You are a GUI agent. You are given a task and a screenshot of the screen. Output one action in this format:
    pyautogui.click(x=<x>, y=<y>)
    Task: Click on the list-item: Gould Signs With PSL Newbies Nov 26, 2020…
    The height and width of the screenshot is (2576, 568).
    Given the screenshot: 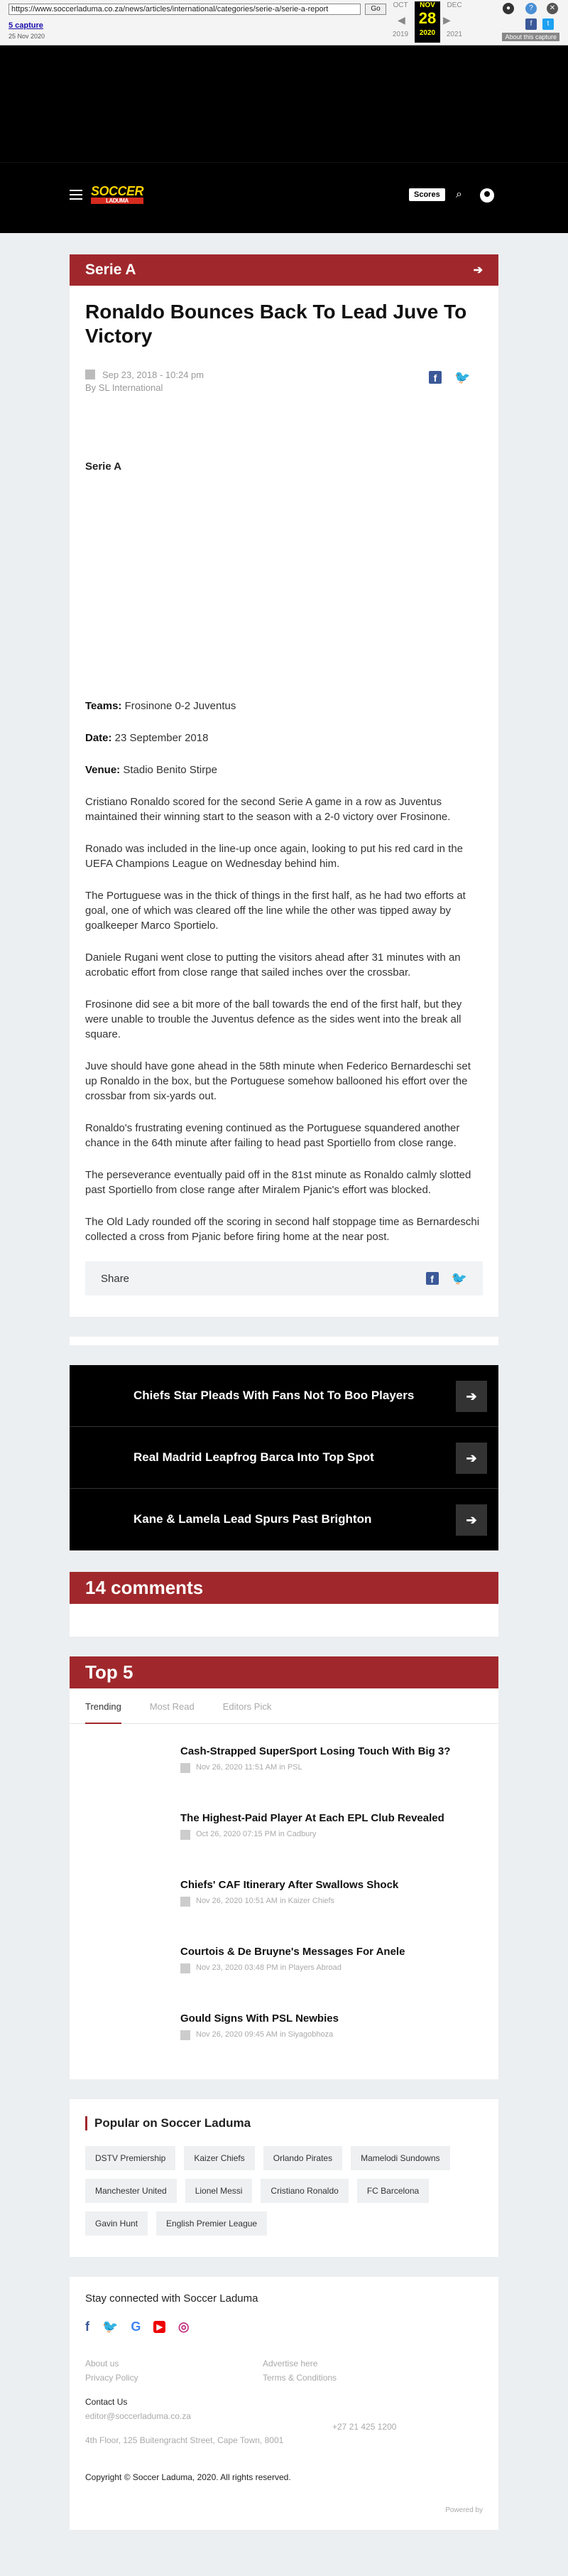 What is the action you would take?
    pyautogui.click(x=284, y=2024)
    